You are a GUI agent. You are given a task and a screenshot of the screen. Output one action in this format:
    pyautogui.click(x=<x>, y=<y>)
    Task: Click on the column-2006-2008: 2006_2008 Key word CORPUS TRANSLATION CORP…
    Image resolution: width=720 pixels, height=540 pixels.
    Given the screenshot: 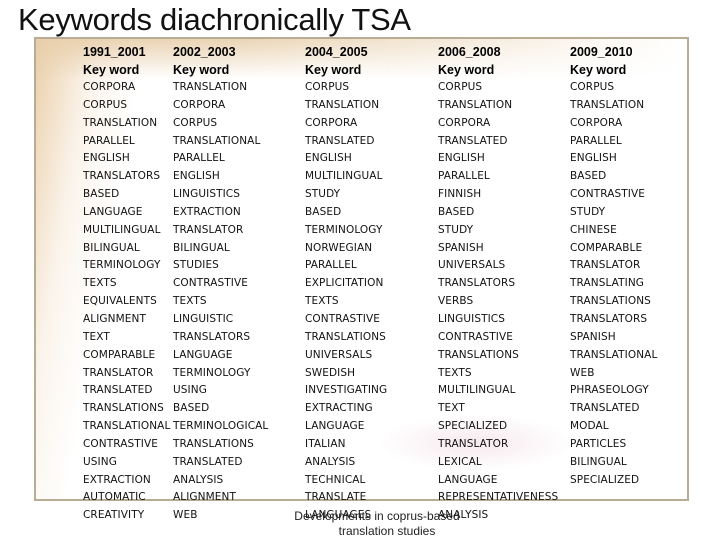 What is the action you would take?
    pyautogui.click(x=498, y=284)
    